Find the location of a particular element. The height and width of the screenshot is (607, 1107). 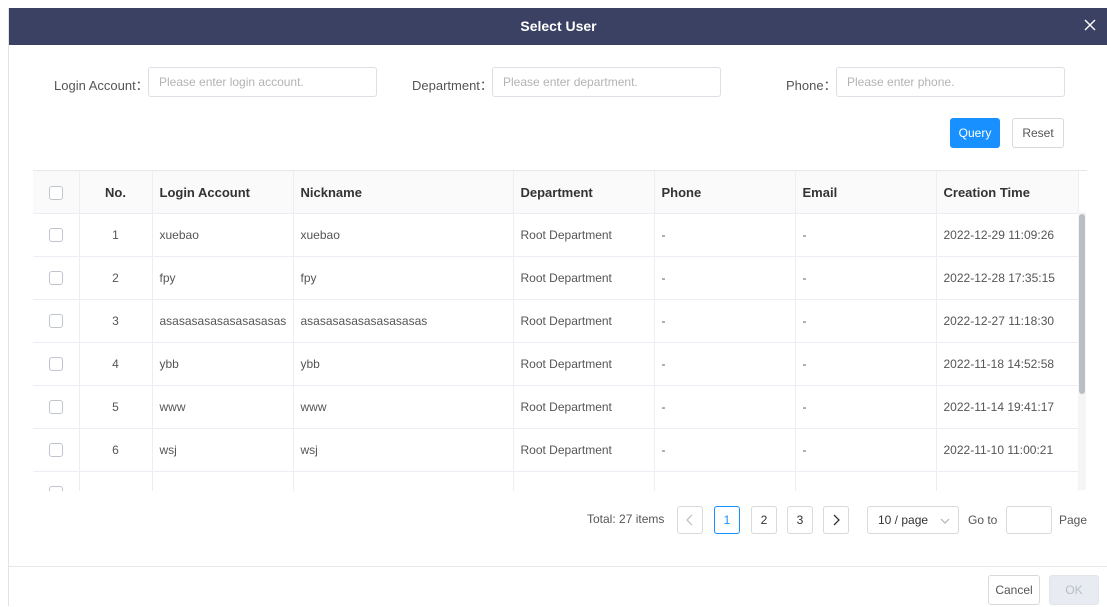

page-3-button: 3 is located at coordinates (800, 520).